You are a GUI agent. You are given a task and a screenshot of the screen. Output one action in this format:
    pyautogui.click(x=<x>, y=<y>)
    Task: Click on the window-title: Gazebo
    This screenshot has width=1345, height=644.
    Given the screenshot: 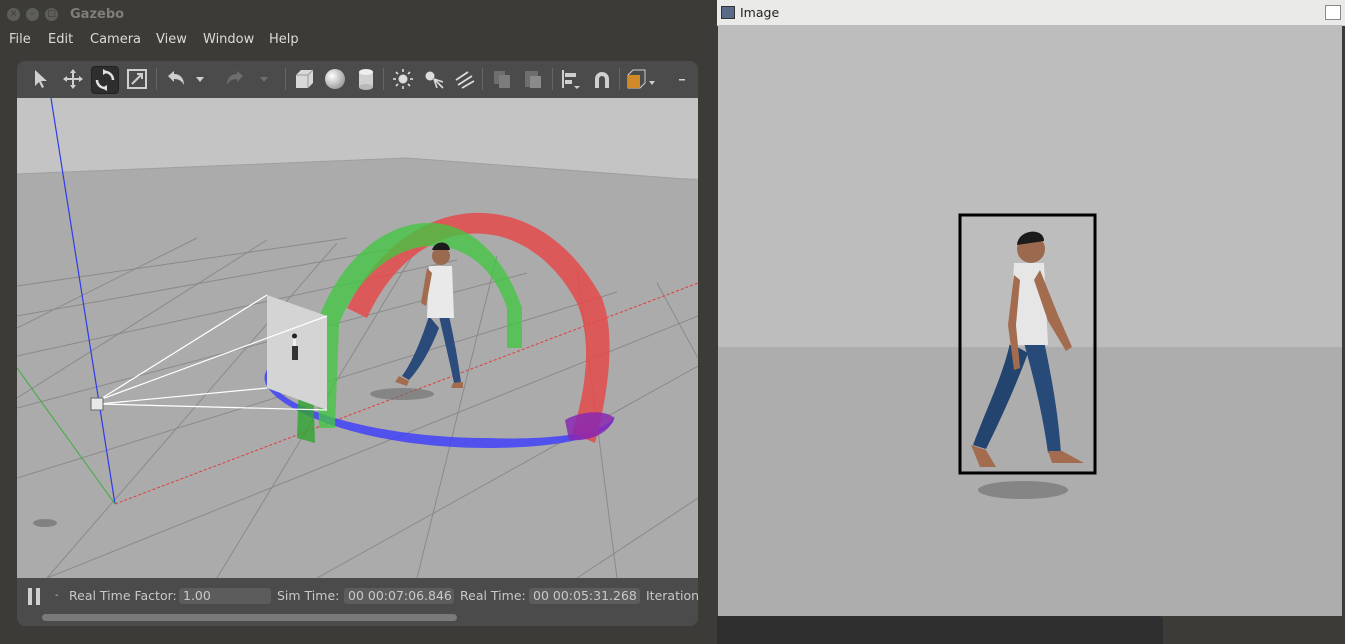 What is the action you would take?
    pyautogui.click(x=97, y=14)
    